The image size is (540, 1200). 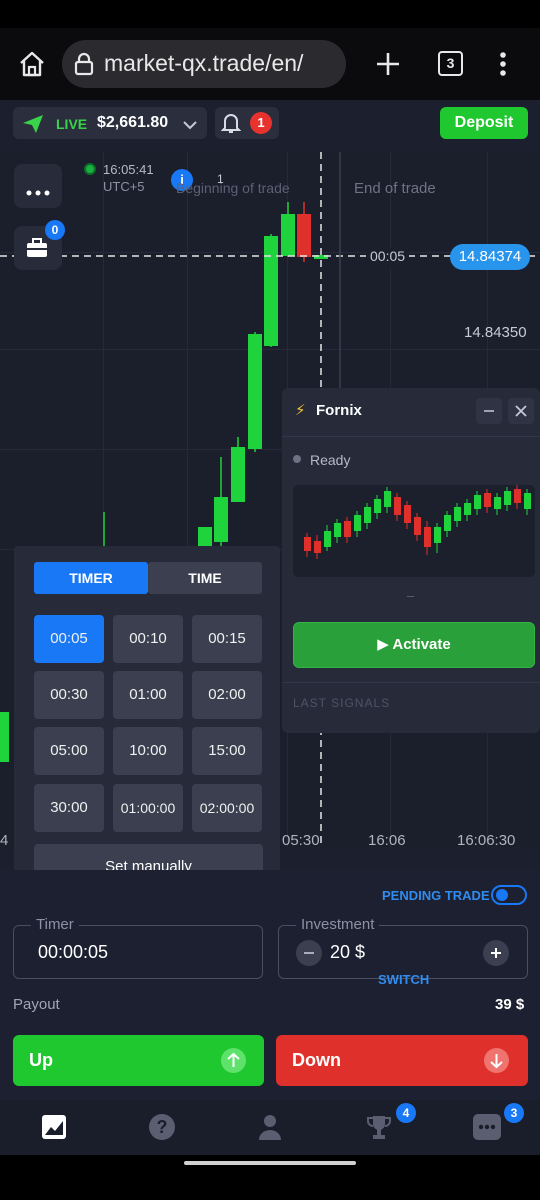 What do you see at coordinates (338, 924) in the screenshot?
I see `investment-label: Investment` at bounding box center [338, 924].